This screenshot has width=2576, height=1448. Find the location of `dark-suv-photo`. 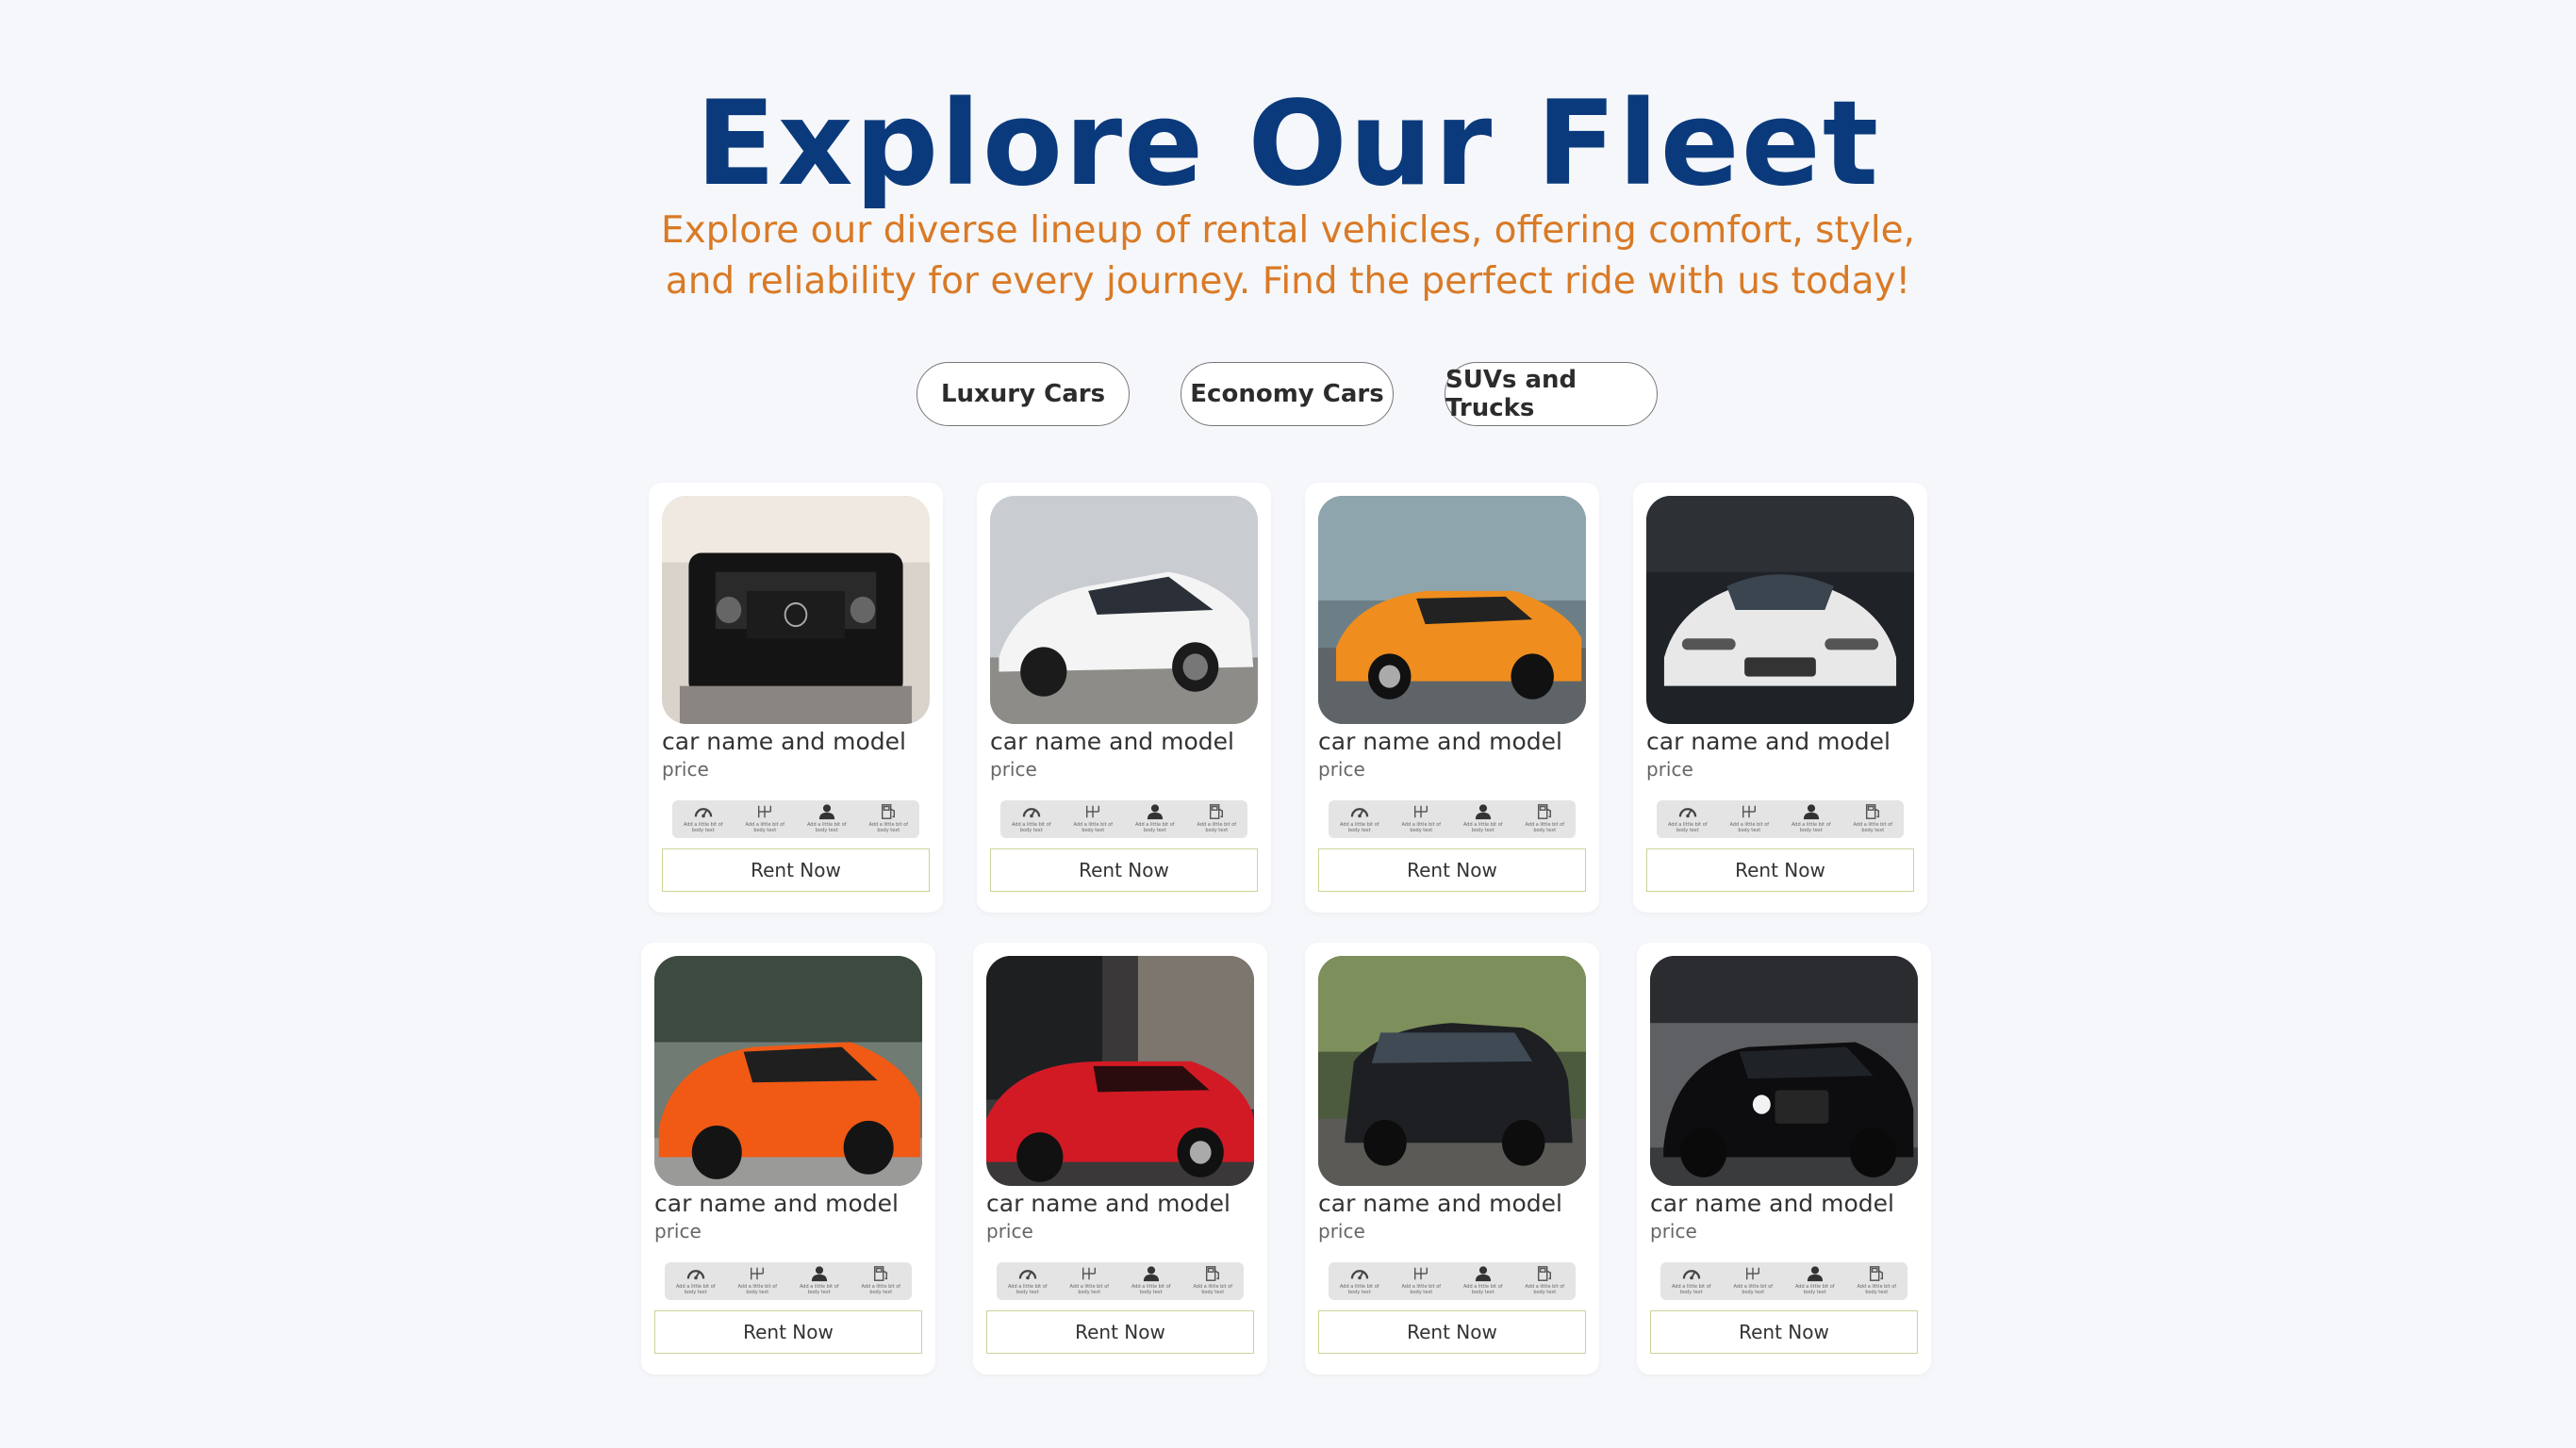

dark-suv-photo is located at coordinates (1452, 1071).